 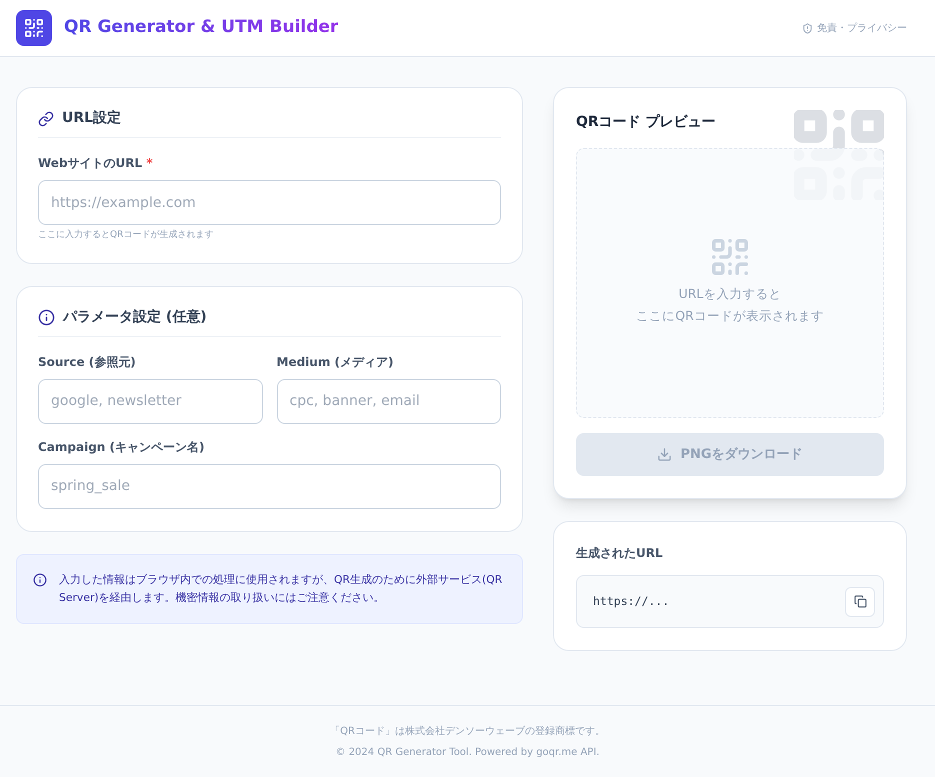 What do you see at coordinates (96, 163) in the screenshot?
I see `field-label: WebサイトのURL *` at bounding box center [96, 163].